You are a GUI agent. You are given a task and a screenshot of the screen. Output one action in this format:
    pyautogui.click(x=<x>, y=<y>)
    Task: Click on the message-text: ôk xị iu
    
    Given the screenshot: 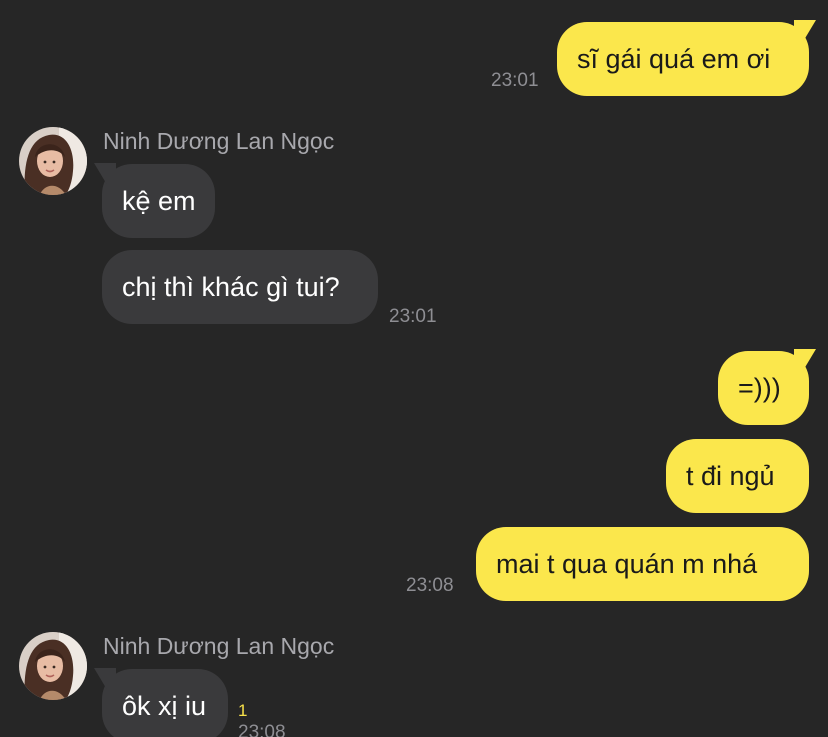 What is the action you would take?
    pyautogui.click(x=164, y=705)
    